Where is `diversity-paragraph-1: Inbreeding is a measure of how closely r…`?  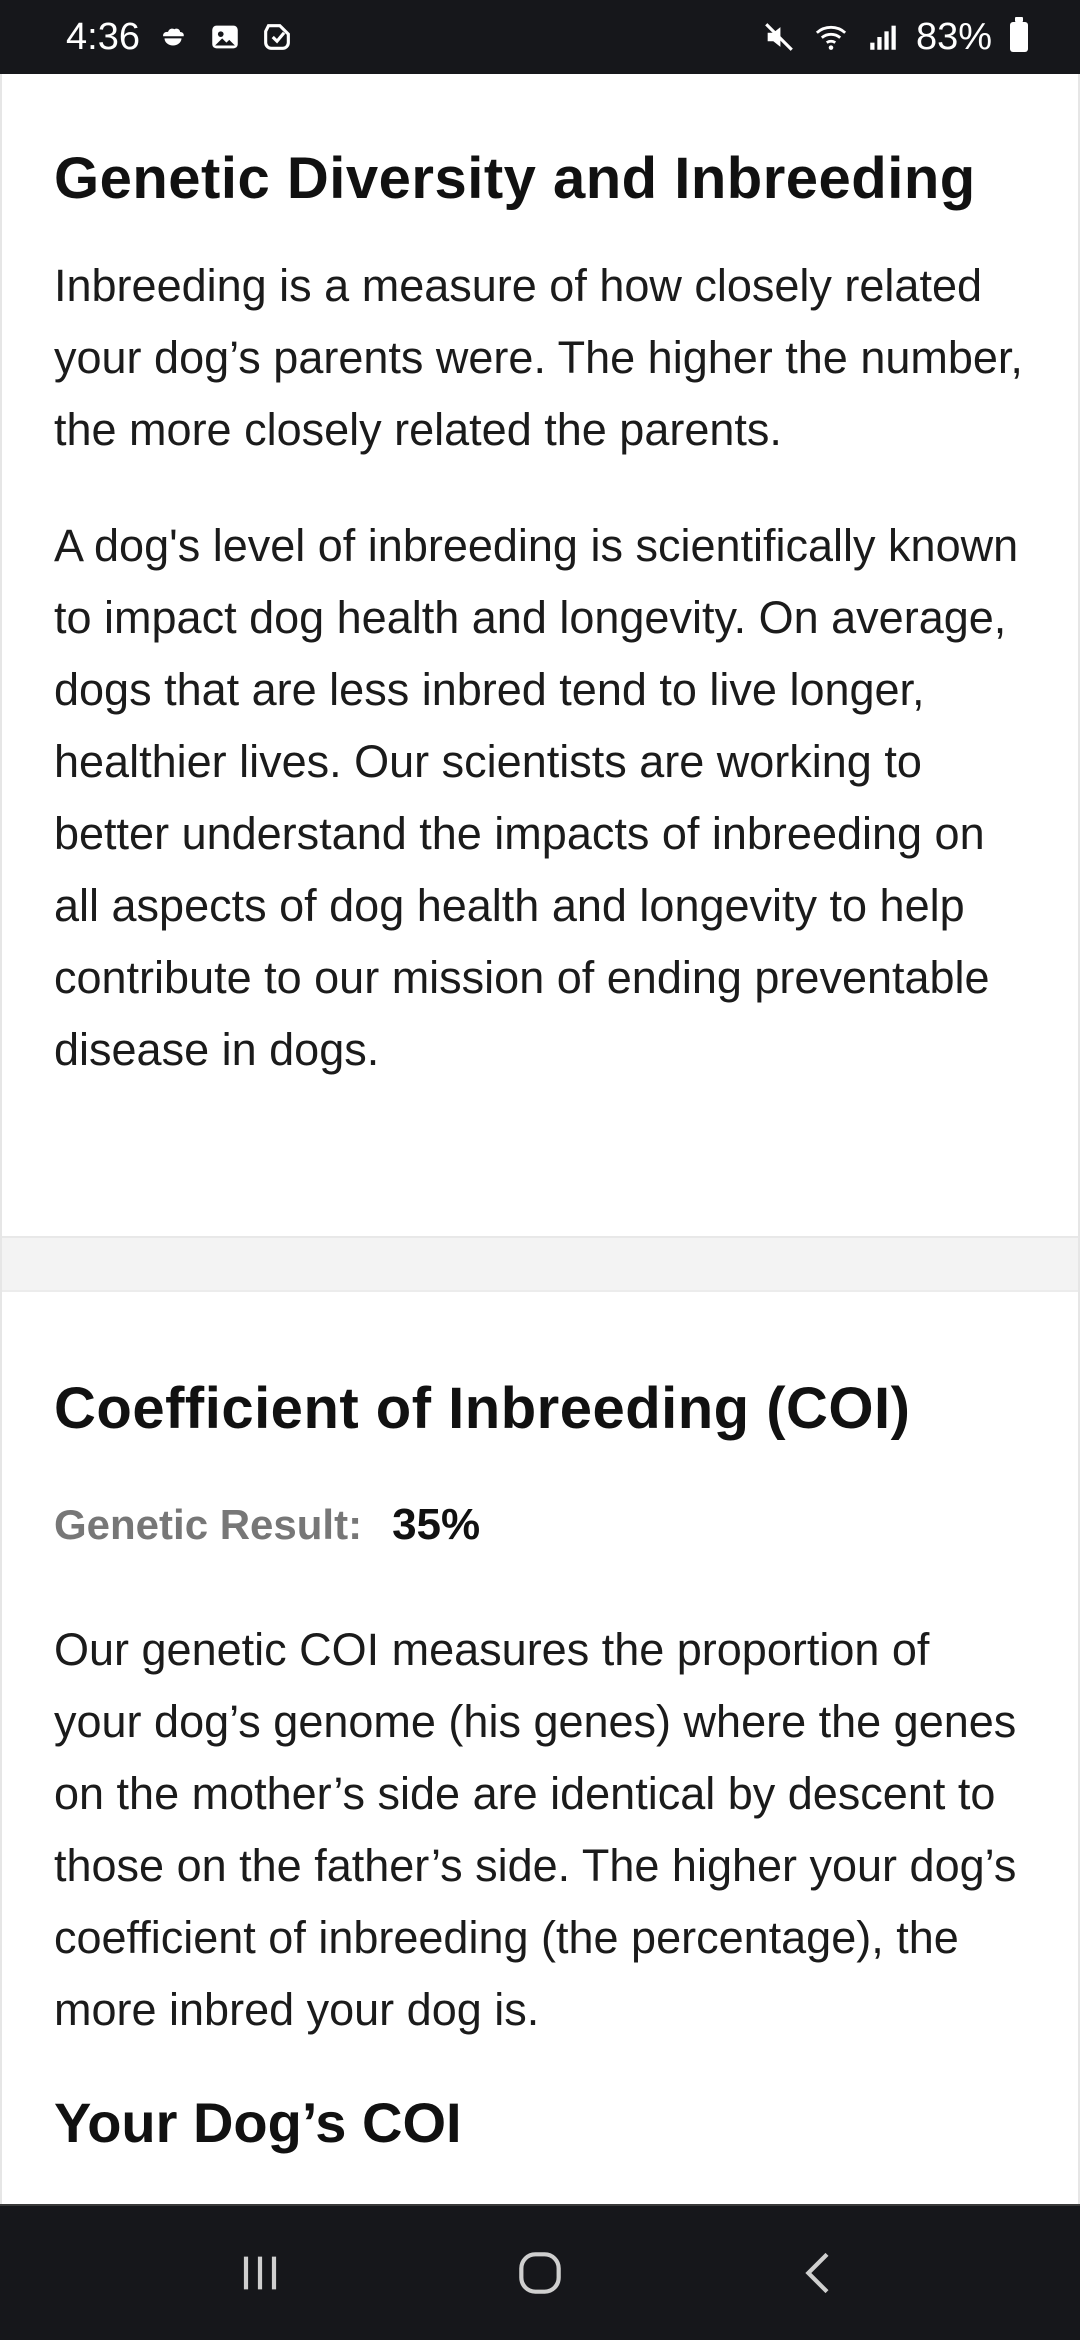 diversity-paragraph-1: Inbreeding is a measure of how closely r… is located at coordinates (538, 357).